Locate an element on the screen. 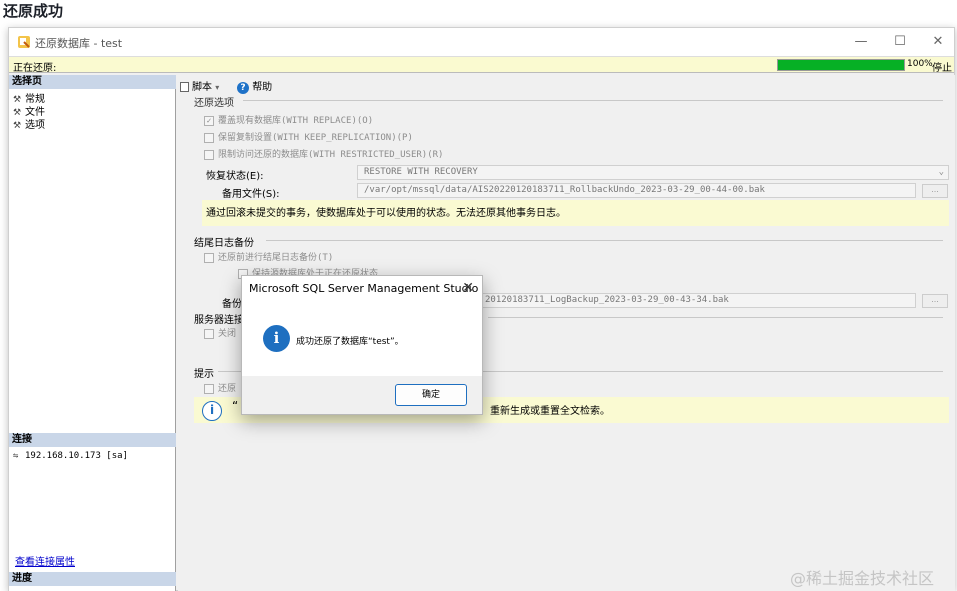 Image resolution: width=957 pixels, height=591 pixels. backup-file-label: 备份 is located at coordinates (232, 304).